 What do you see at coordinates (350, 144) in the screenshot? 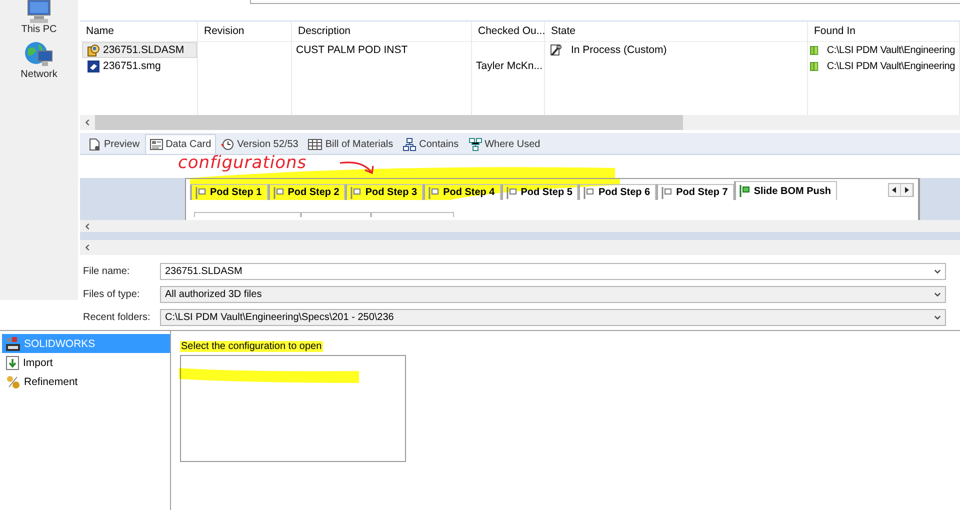
I see `view-tab: Bill of Materials` at bounding box center [350, 144].